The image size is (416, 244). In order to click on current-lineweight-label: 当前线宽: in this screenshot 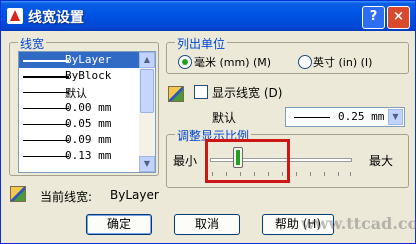, I will do `click(66, 197)`.